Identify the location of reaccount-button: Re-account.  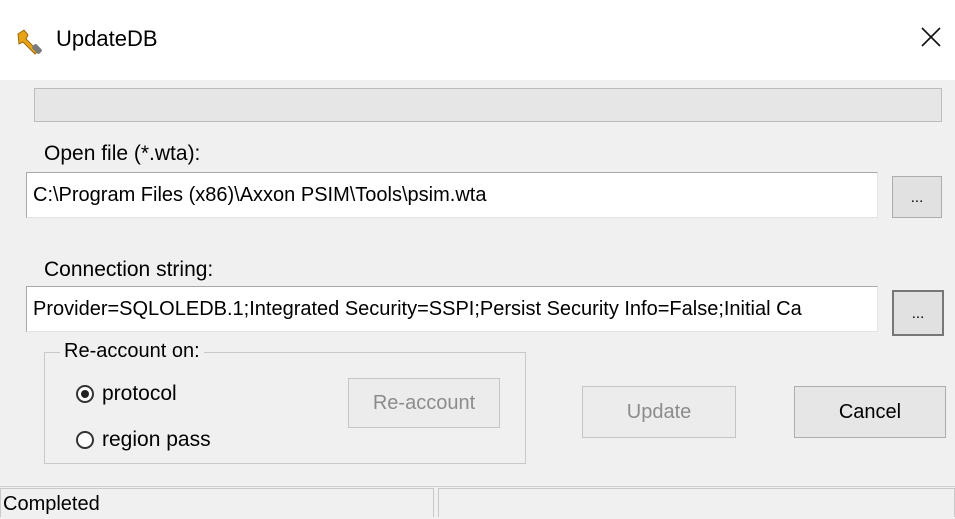
(424, 403).